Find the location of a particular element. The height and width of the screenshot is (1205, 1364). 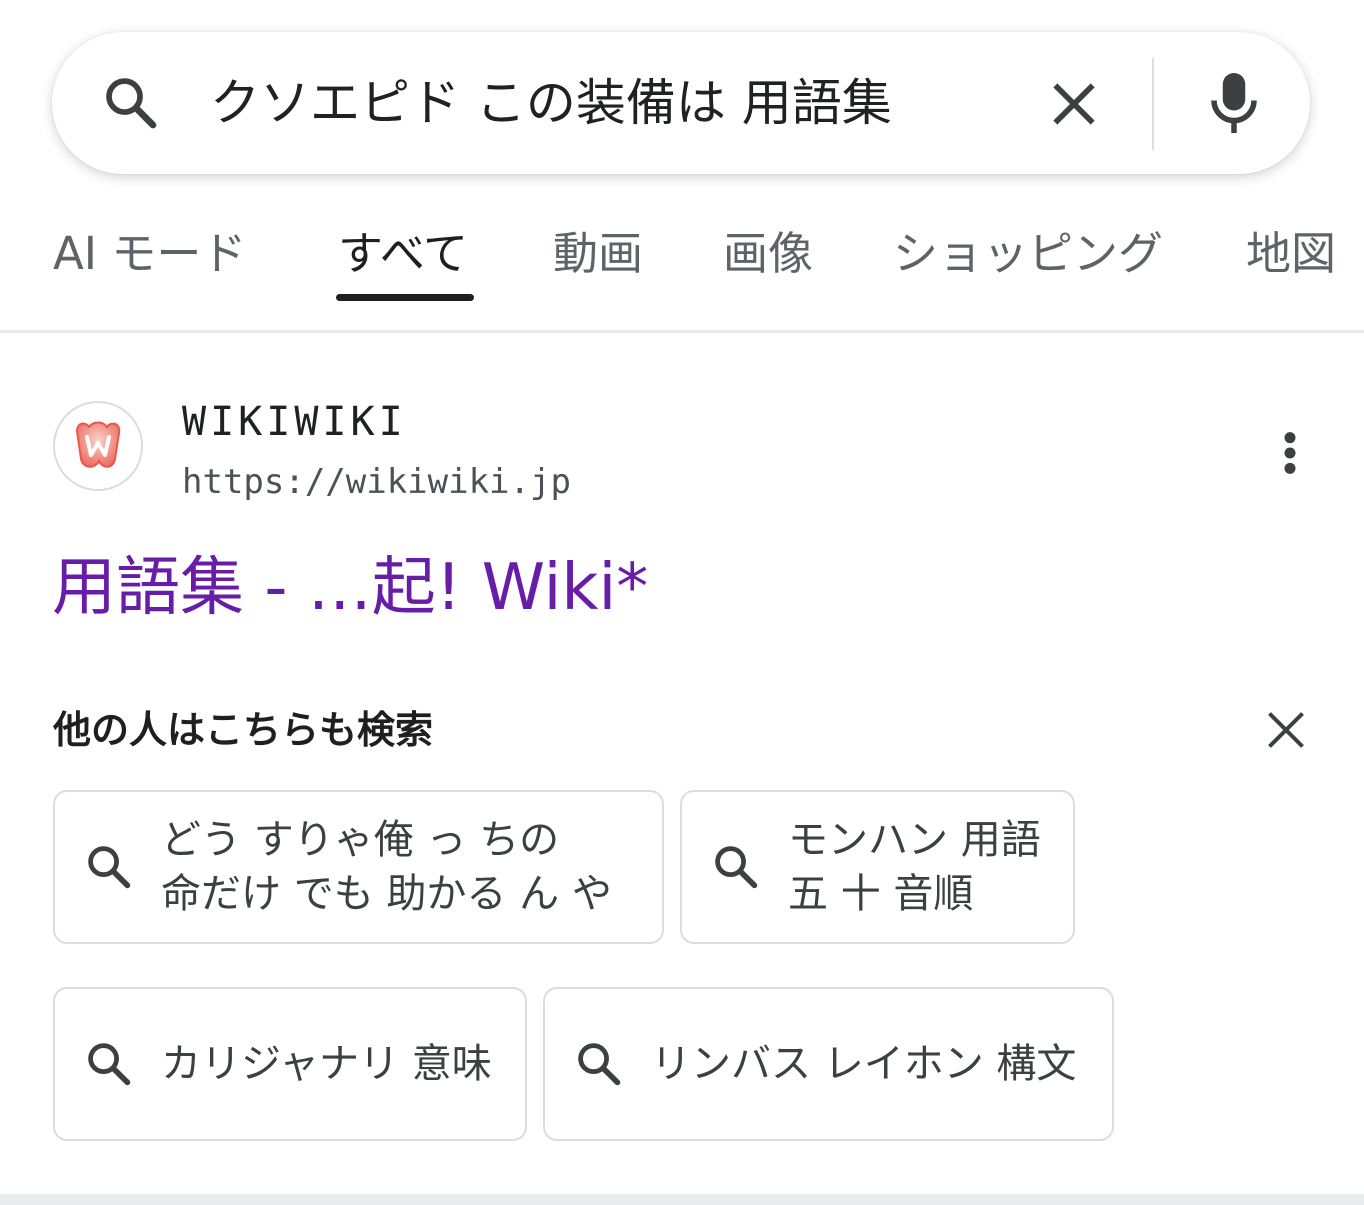

tab-all: すべて is located at coordinates (403, 254).